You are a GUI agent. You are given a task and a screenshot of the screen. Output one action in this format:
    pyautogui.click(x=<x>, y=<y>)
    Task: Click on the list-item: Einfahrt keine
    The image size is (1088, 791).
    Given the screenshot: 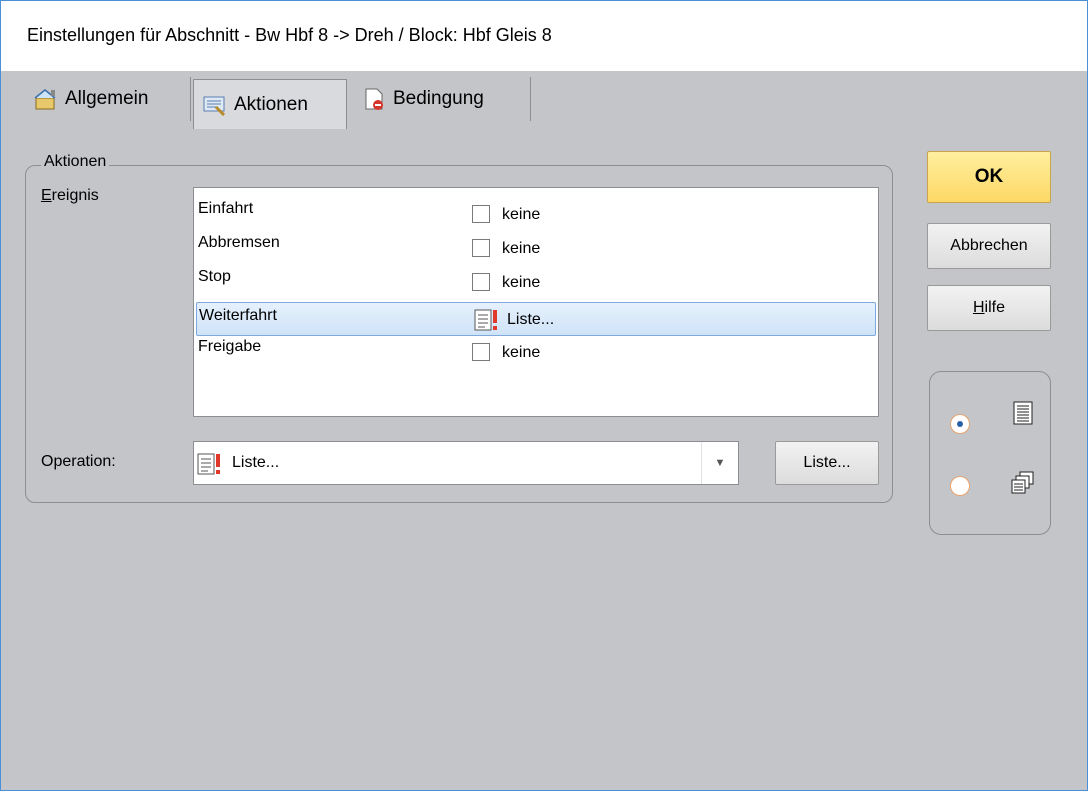 What is the action you would take?
    pyautogui.click(x=536, y=213)
    